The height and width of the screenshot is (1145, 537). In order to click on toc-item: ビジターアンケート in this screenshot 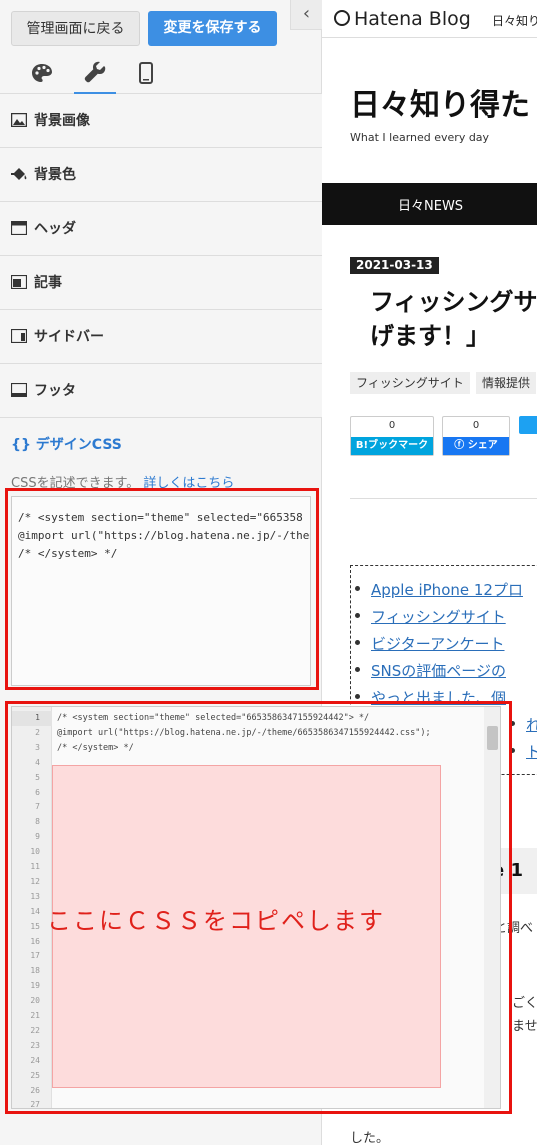, I will do `click(430, 643)`.